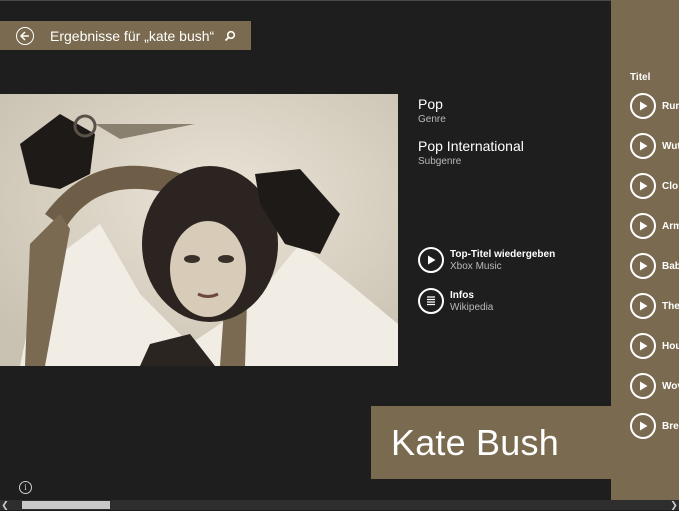 The image size is (679, 511). Describe the element at coordinates (66, 505) in the screenshot. I see `scrollbar-thumb` at that location.